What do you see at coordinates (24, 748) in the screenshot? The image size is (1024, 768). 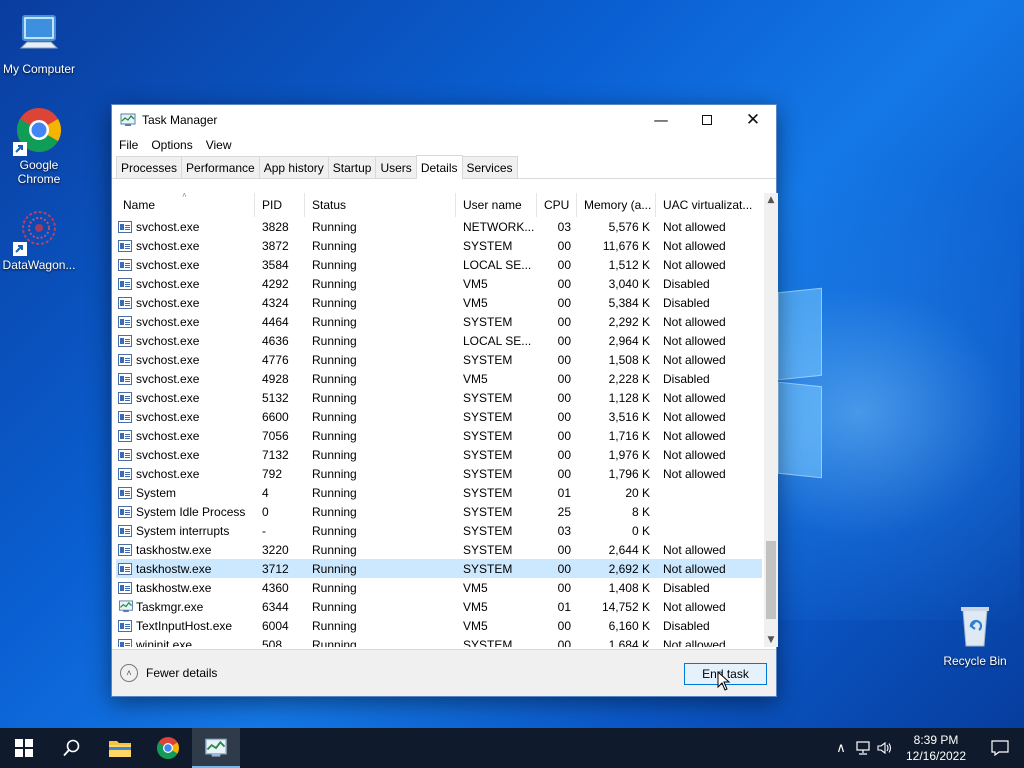 I see `start-button` at bounding box center [24, 748].